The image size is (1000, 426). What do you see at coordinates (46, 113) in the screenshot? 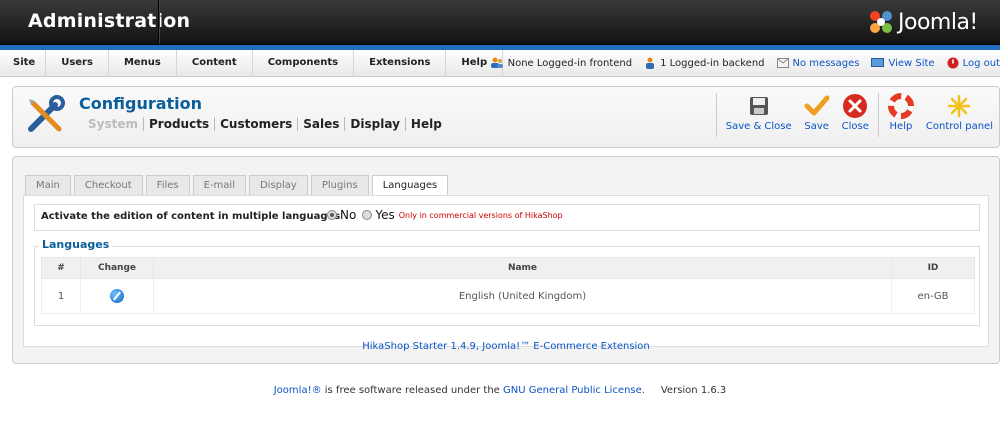
I see `wrench-screwdriver-icon` at bounding box center [46, 113].